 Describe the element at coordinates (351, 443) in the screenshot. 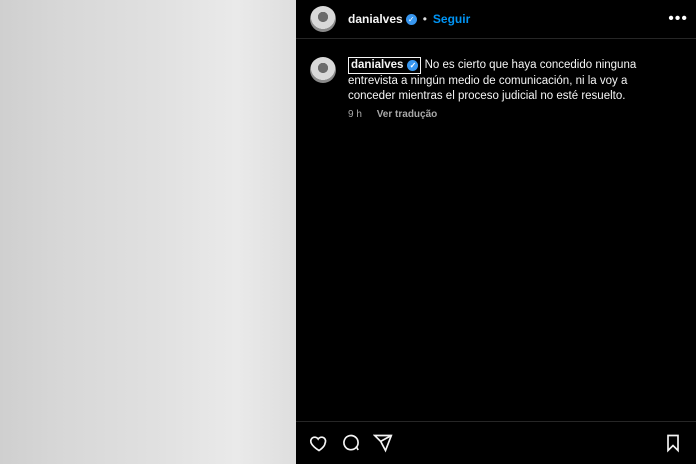

I see `comment-icon` at that location.